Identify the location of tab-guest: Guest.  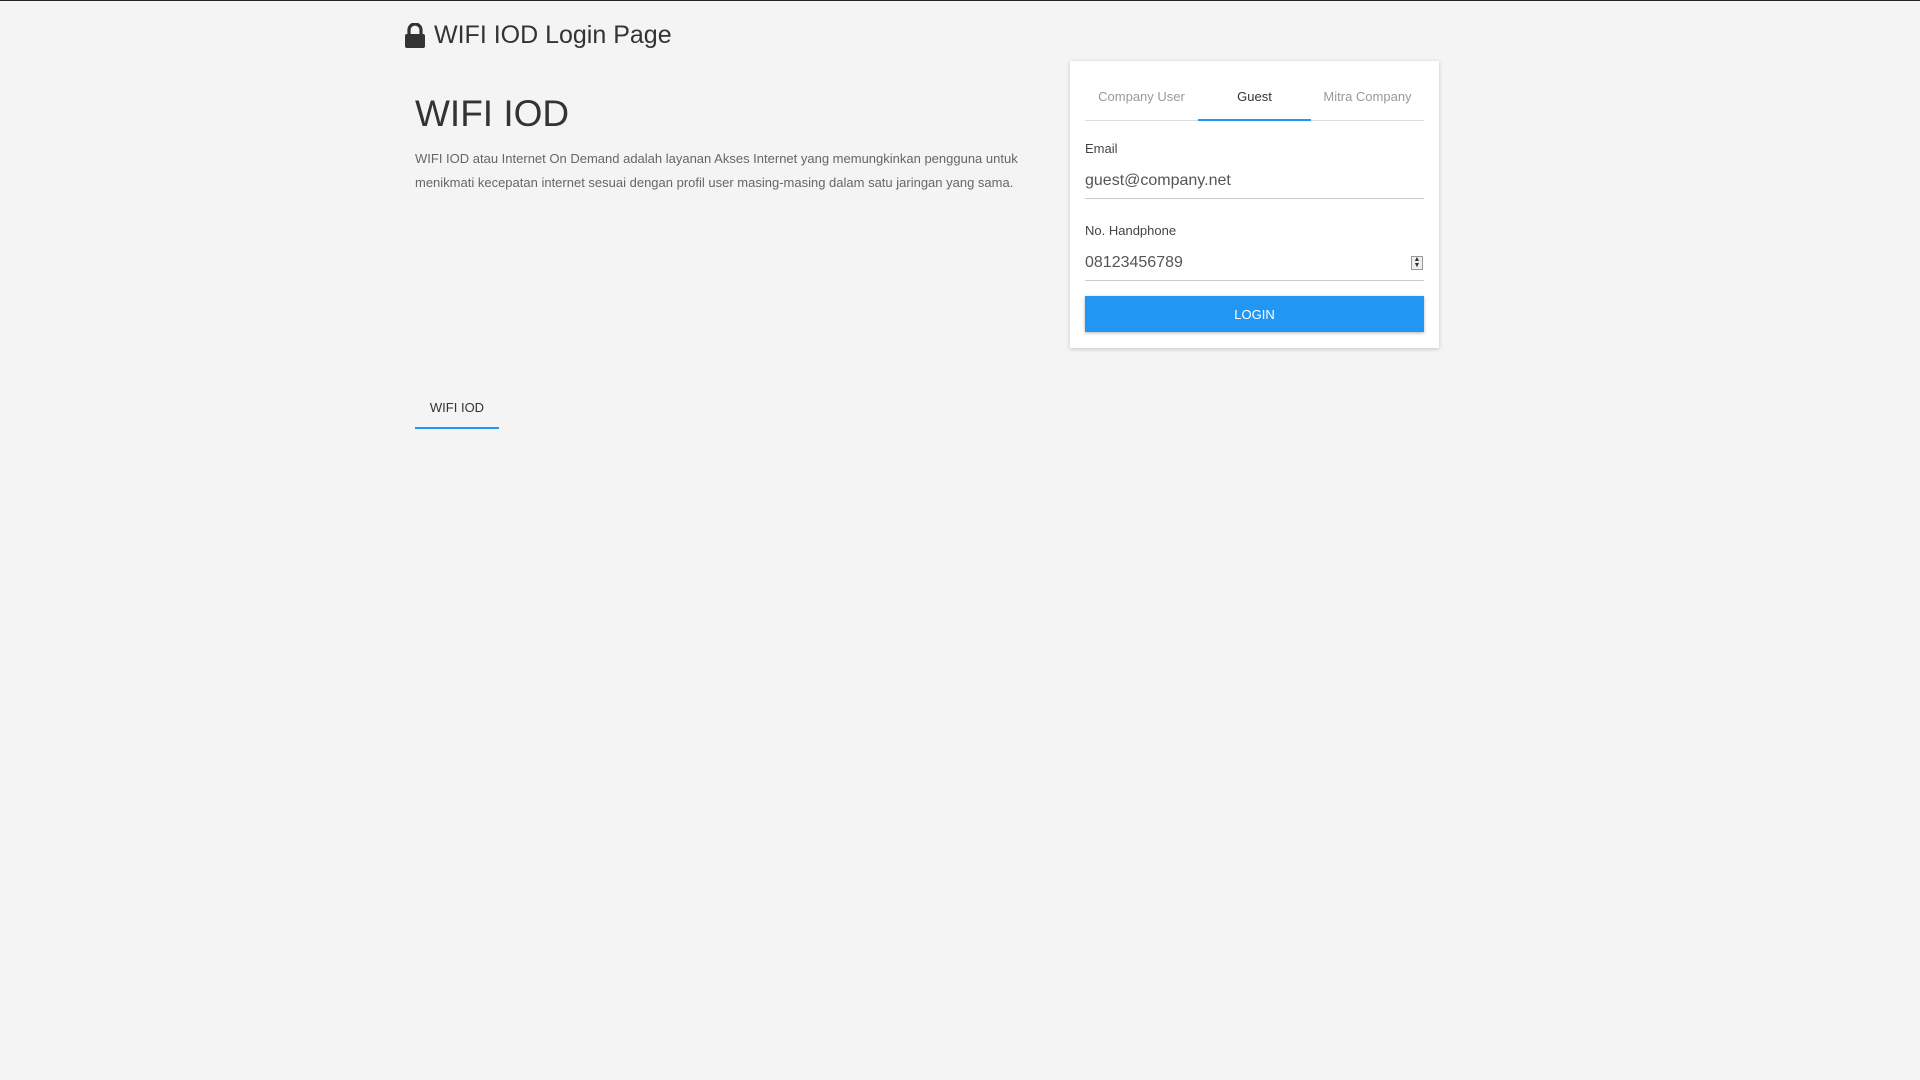
(1254, 103).